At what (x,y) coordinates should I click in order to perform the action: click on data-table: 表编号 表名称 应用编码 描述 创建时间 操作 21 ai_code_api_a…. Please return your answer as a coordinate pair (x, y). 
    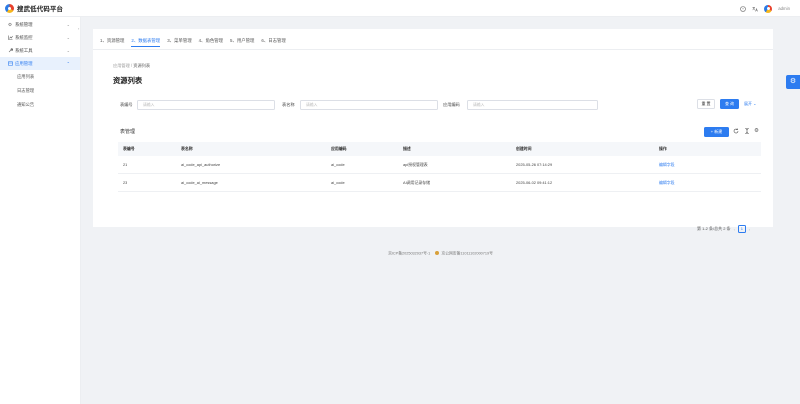
    Looking at the image, I should click on (439, 167).